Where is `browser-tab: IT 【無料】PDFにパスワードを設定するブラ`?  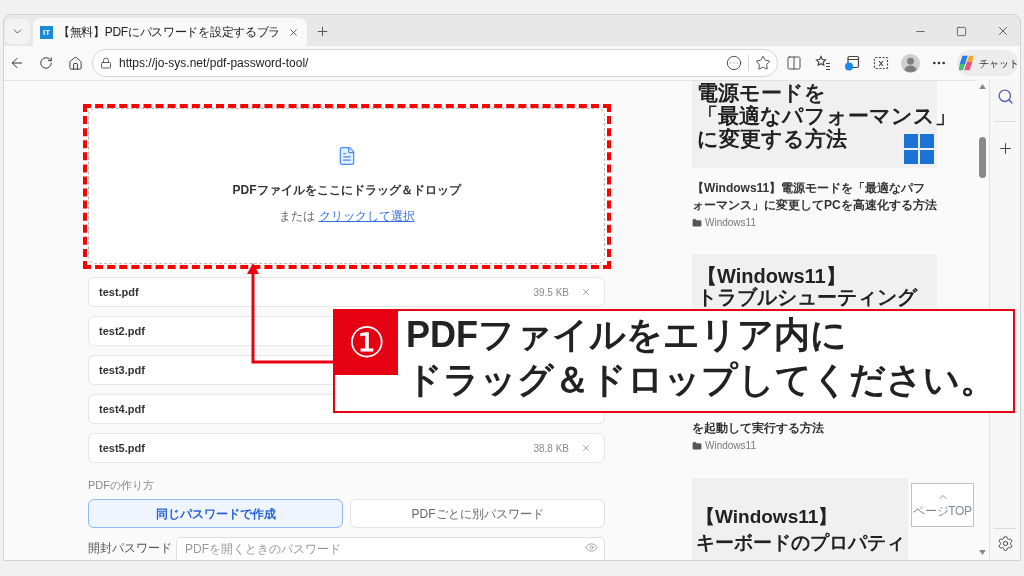 browser-tab: IT 【無料】PDFにパスワードを設定するブラ is located at coordinates (170, 32).